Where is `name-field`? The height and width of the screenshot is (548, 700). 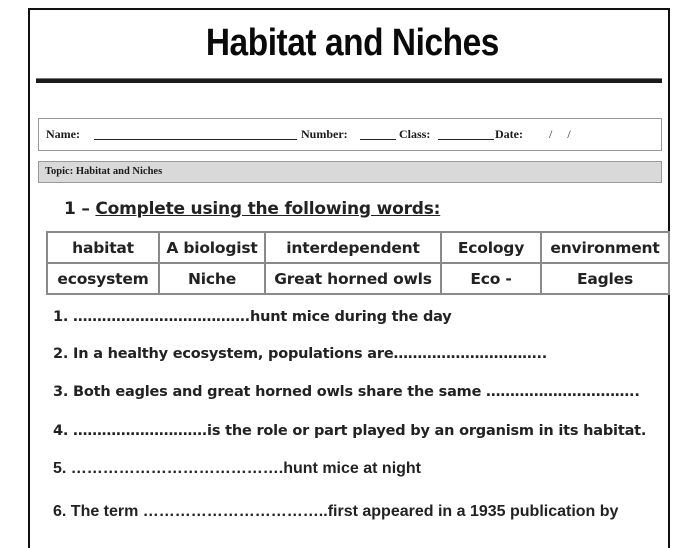
name-field is located at coordinates (195, 139).